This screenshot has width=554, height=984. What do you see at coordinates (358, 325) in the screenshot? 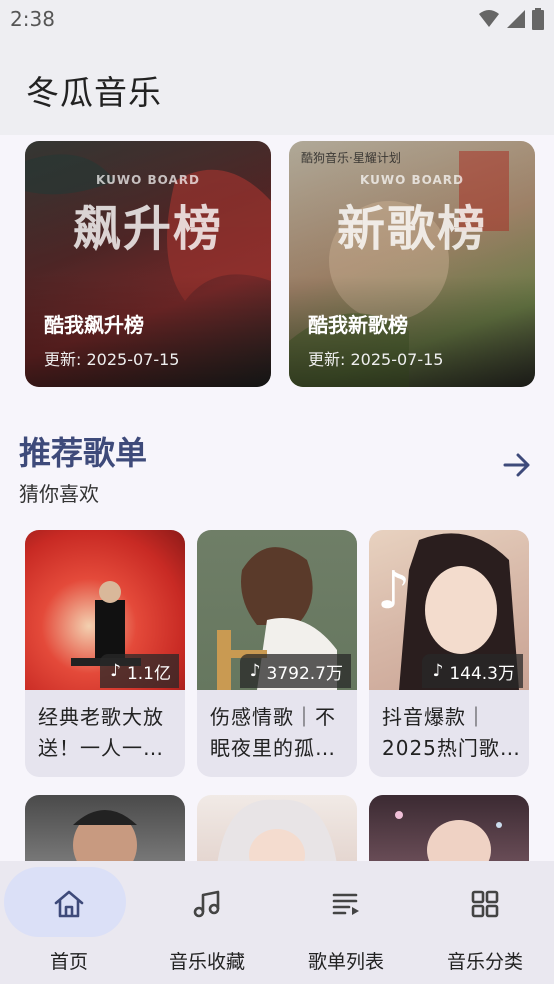
I see `board-name: 酷我新歌榜` at bounding box center [358, 325].